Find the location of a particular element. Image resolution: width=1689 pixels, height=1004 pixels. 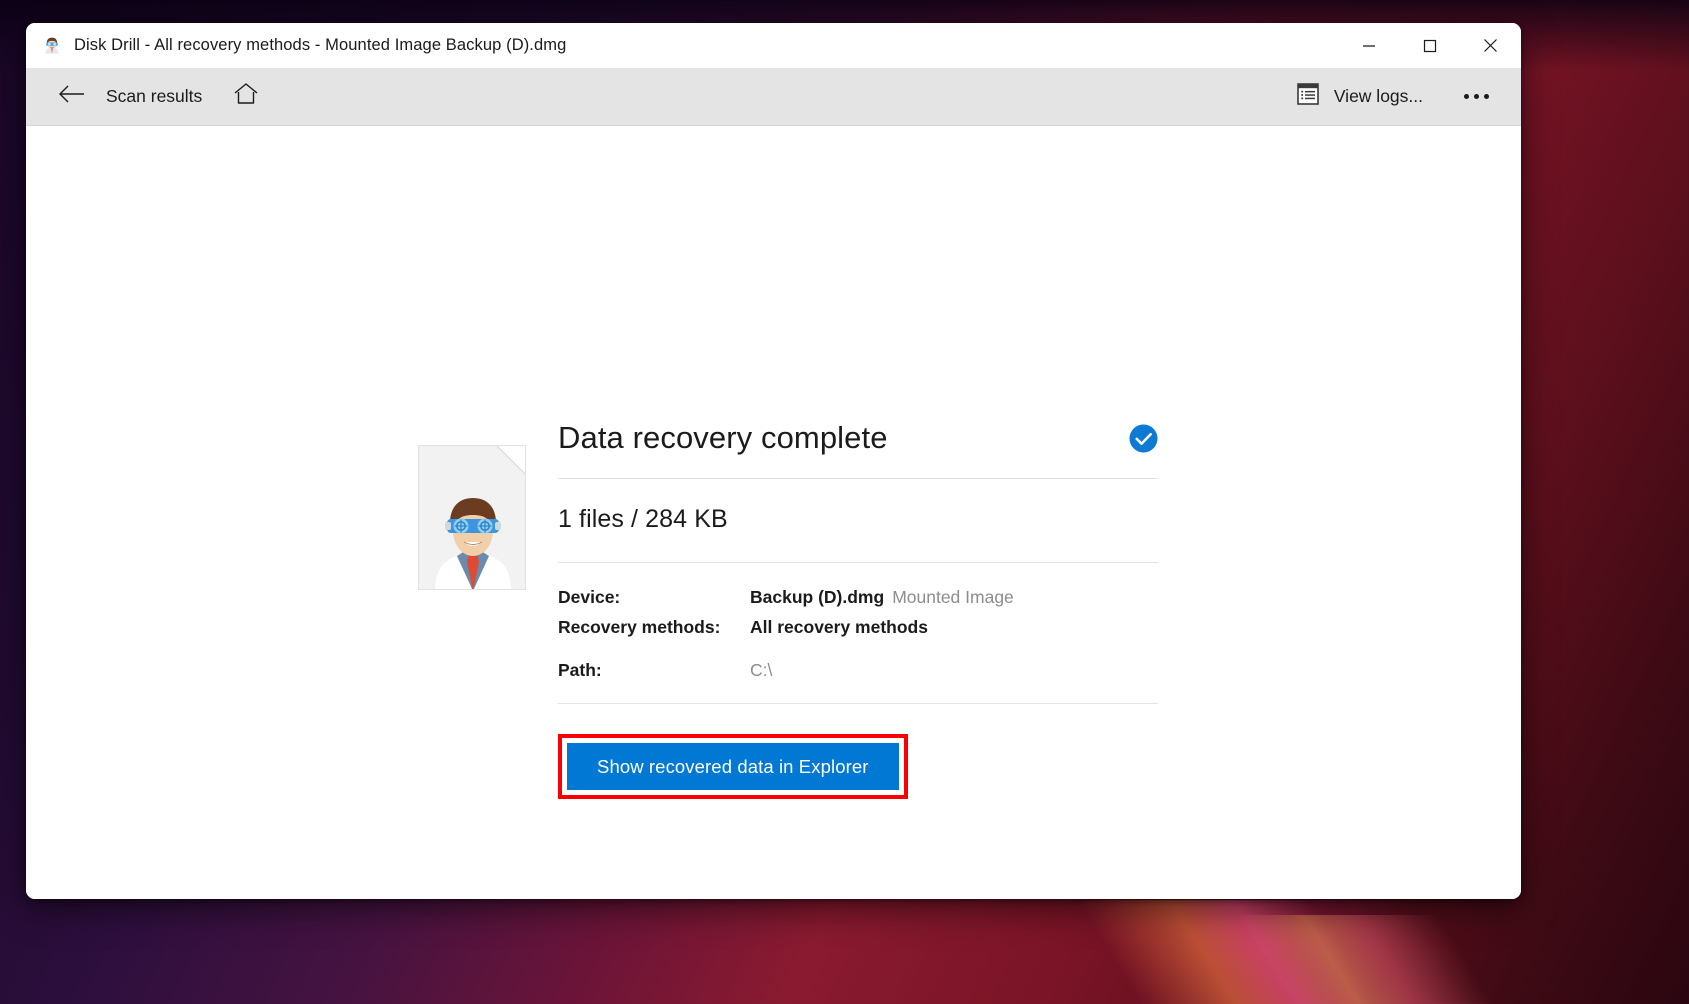

detail-label: Device: is located at coordinates (589, 597).